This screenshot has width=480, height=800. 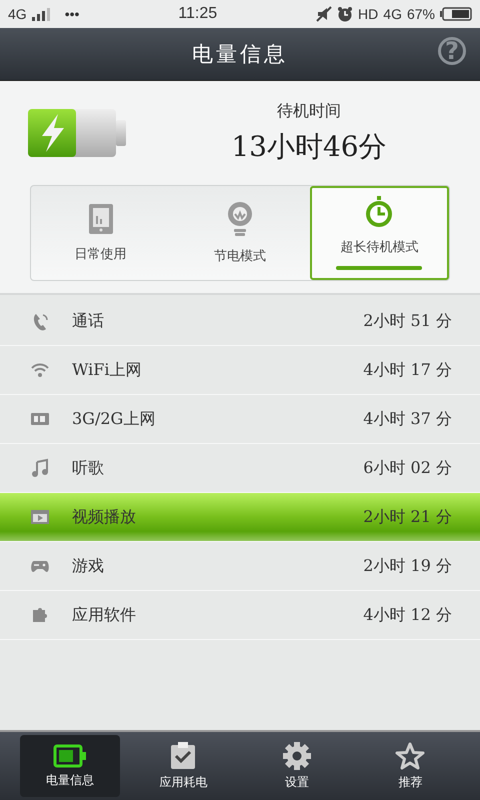 I want to click on usage-time: 2小时 21 分, so click(x=407, y=517).